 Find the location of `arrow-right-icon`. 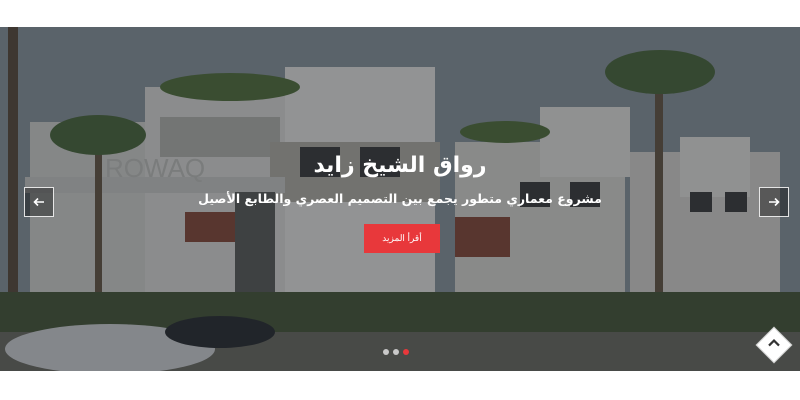

arrow-right-icon is located at coordinates (774, 202).